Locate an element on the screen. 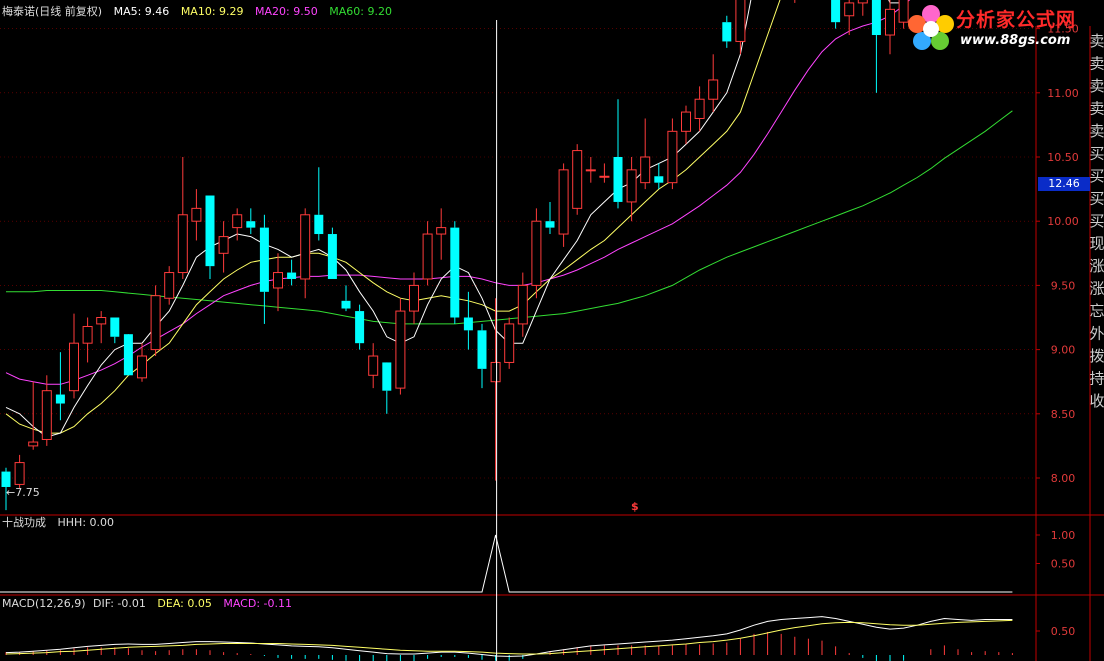  indicator2-legend: 十战功成 HHH: 0.00 is located at coordinates (62, 523).